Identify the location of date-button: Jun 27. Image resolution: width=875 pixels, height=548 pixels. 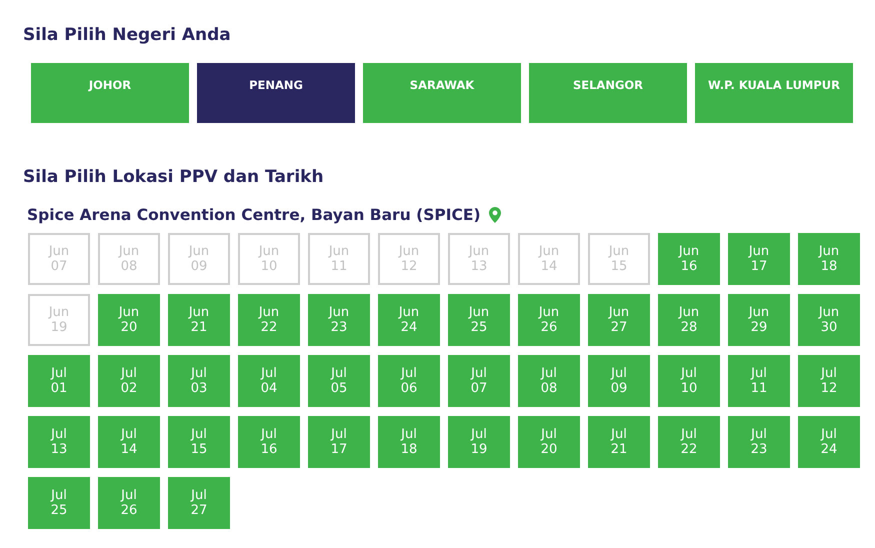
(619, 320).